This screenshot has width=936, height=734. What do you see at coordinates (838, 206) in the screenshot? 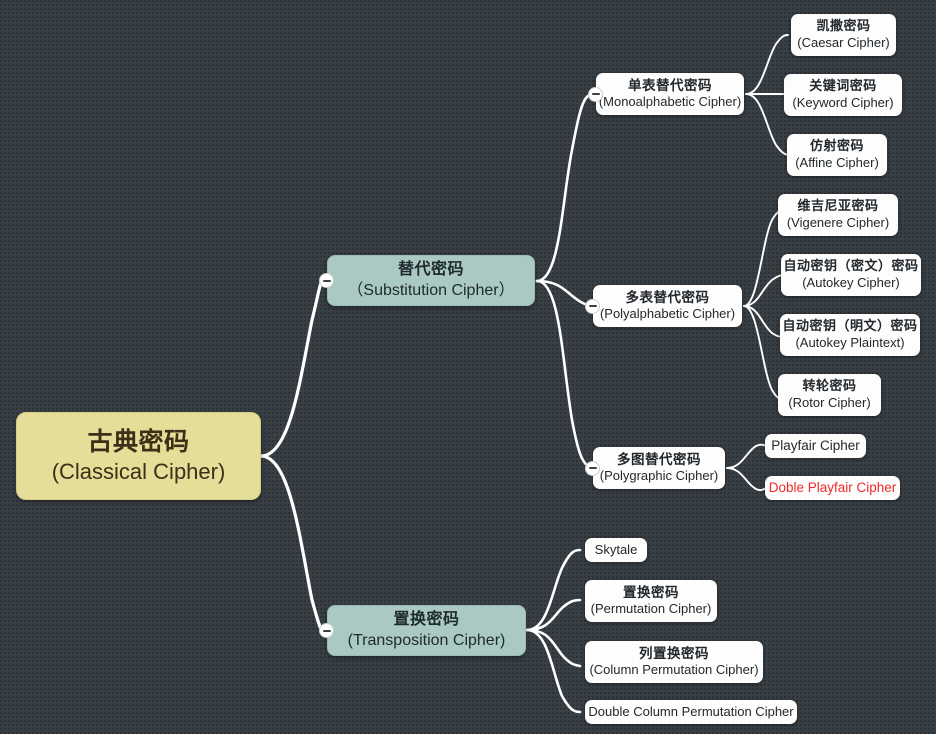
I see `node-vigenere-label-cn: 维吉尼亚密码` at bounding box center [838, 206].